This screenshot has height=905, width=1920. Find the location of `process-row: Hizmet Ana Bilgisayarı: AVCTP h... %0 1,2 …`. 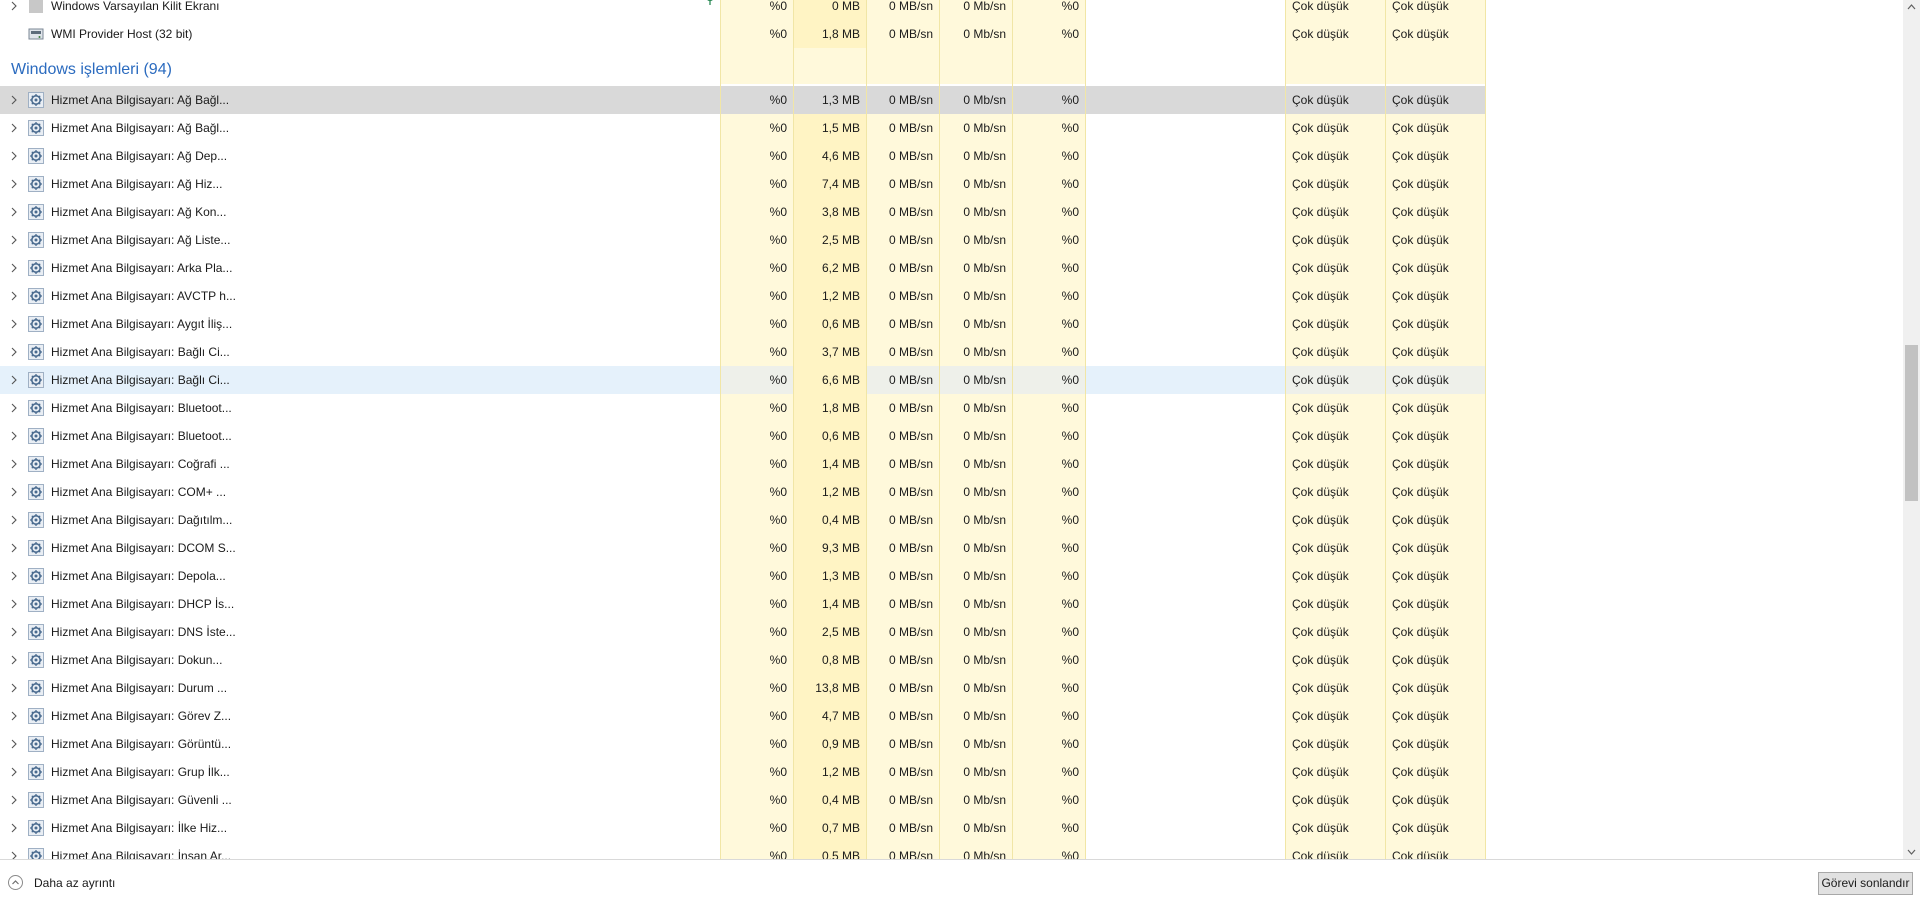

process-row: Hizmet Ana Bilgisayarı: AVCTP h... %0 1,2 … is located at coordinates (743, 296).